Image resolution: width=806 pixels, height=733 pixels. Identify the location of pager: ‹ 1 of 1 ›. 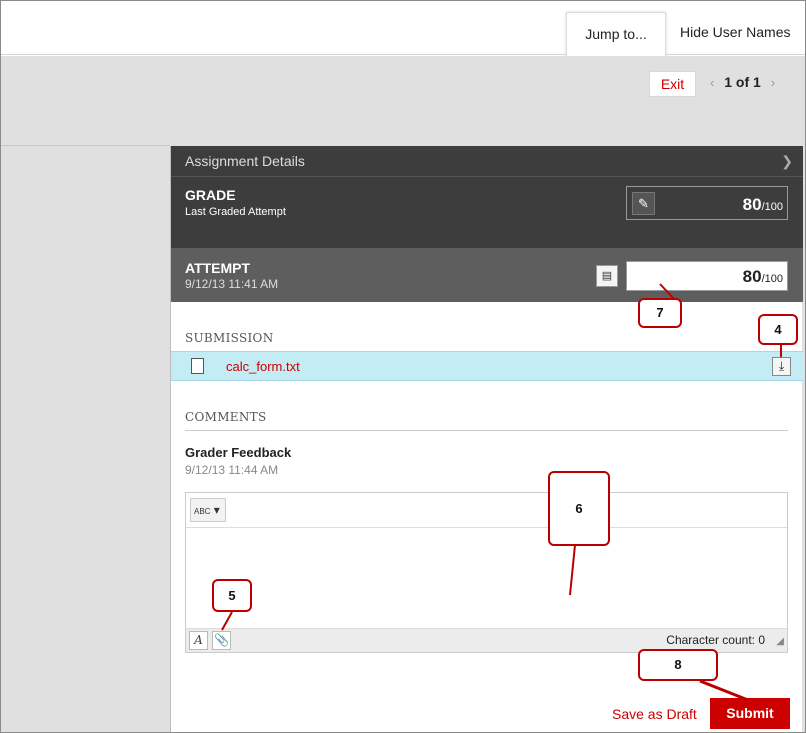
(742, 82).